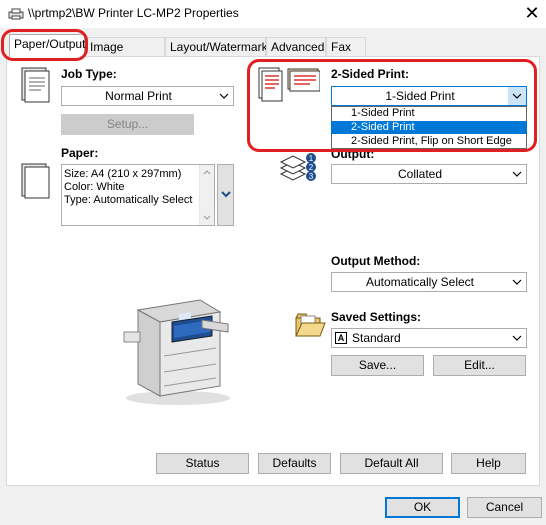  I want to click on paper-icon, so click(35, 181).